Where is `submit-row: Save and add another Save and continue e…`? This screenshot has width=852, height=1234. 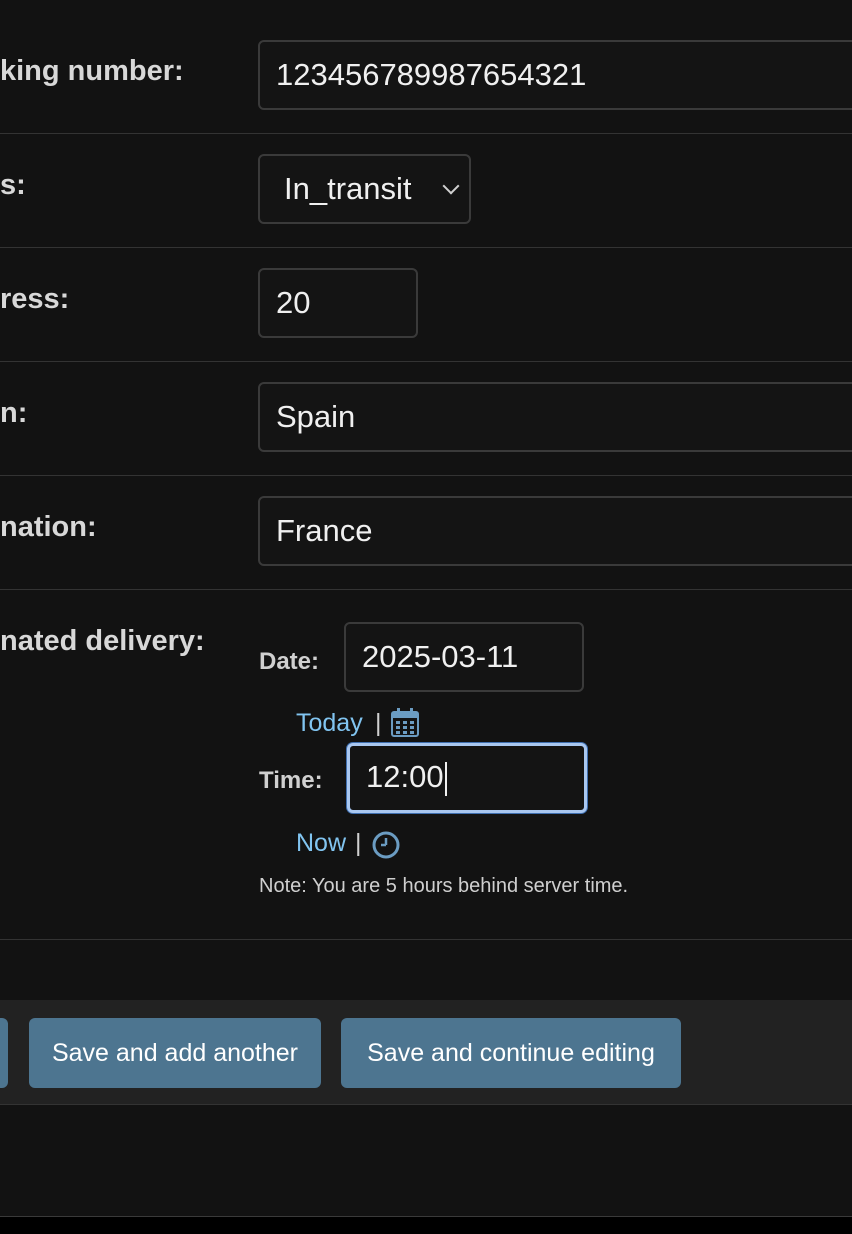 submit-row: Save and add another Save and continue e… is located at coordinates (426, 1052).